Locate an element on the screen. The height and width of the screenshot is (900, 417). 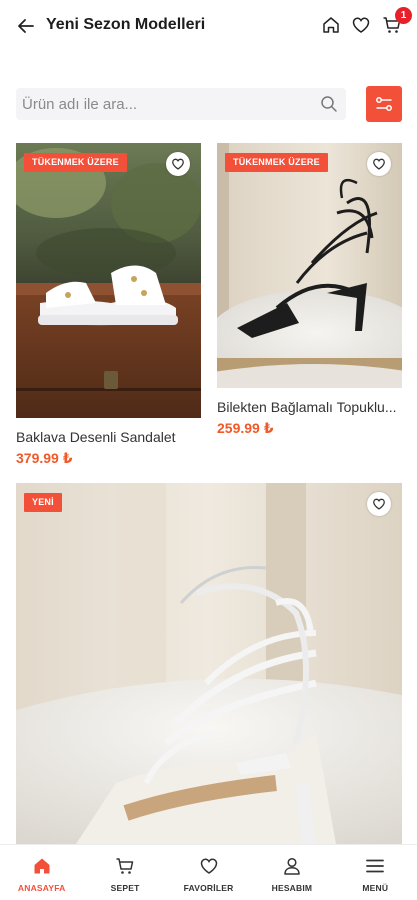
app-header: Yeni Sezon Modelleri 1 is located at coordinates (208, 26).